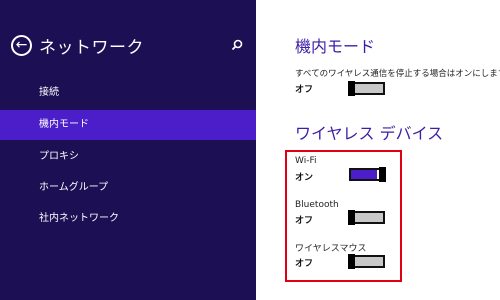  I want to click on airplane-mode-title: 機内モード, so click(335, 46).